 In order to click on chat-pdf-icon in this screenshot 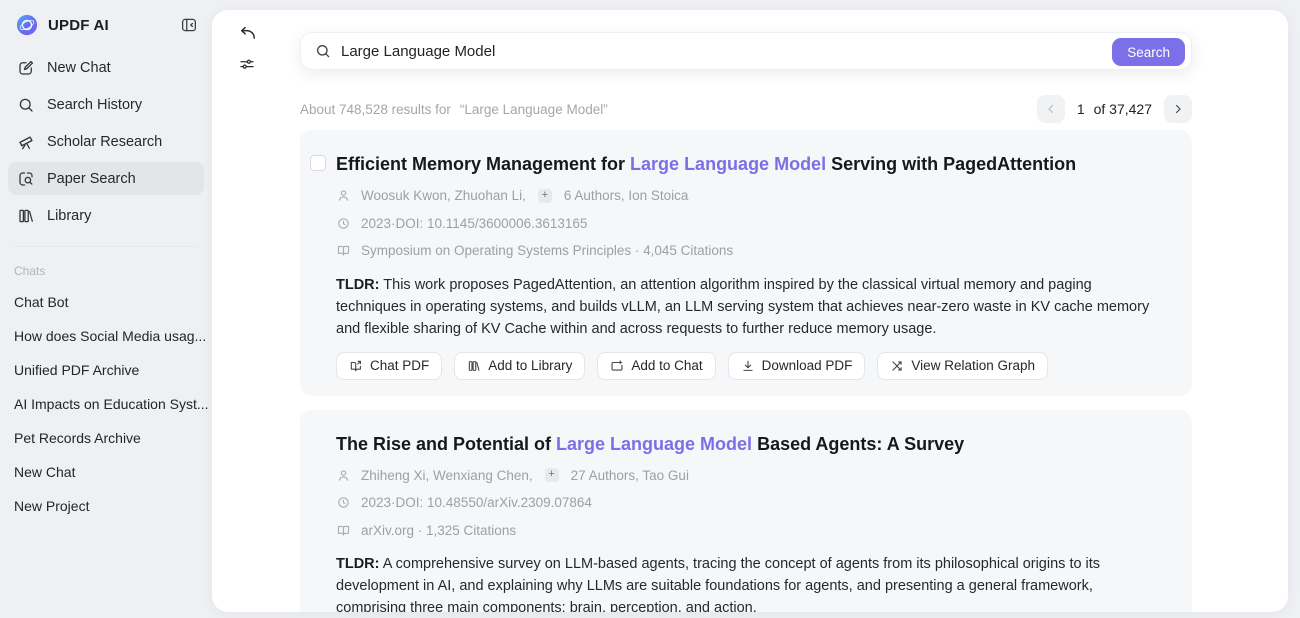, I will do `click(356, 366)`.